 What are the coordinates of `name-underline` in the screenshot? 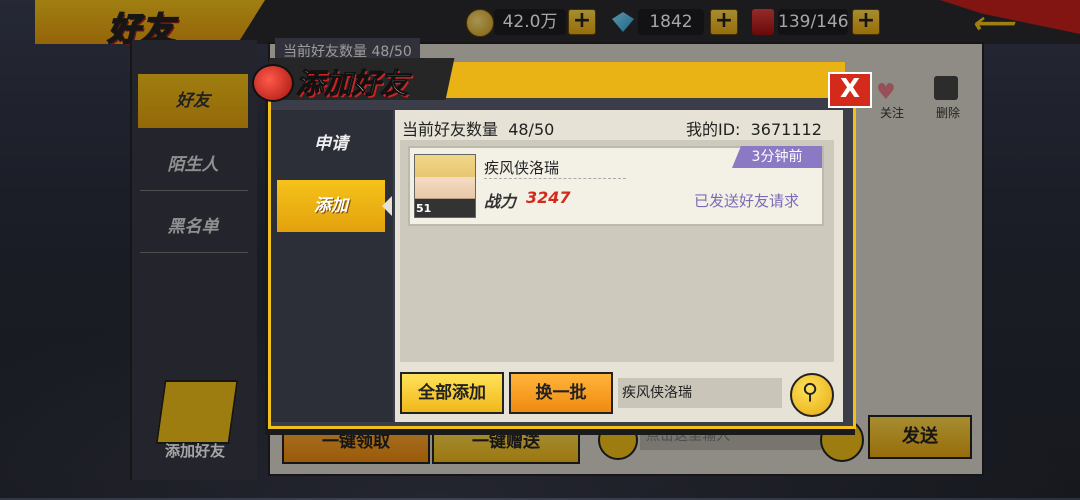 It's located at (555, 179).